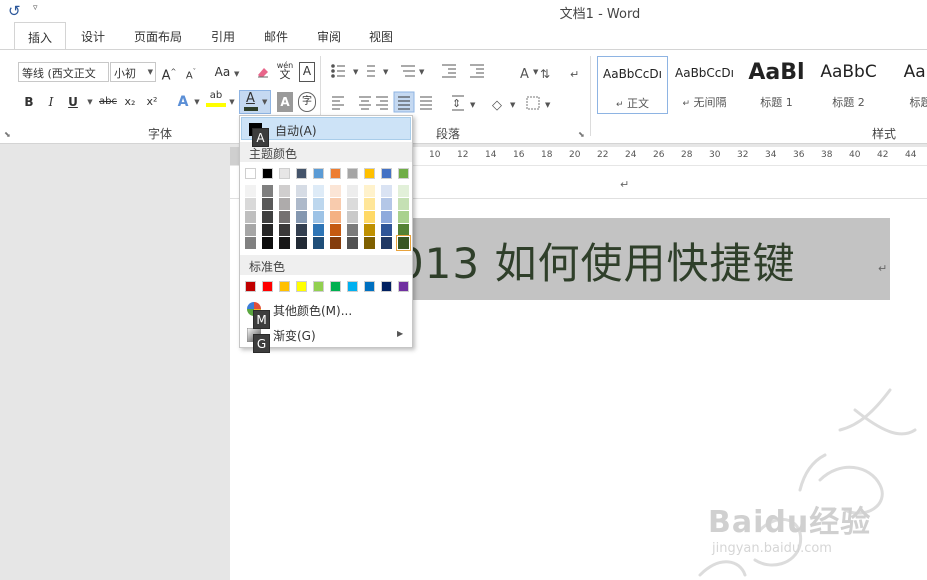 Image resolution: width=927 pixels, height=580 pixels. Describe the element at coordinates (581, 134) in the screenshot. I see `paragraph-dialog-launcher-icon: ⬊` at that location.